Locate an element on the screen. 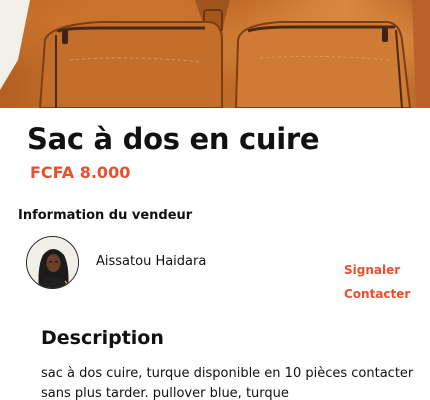  seller-photo is located at coordinates (52, 262).